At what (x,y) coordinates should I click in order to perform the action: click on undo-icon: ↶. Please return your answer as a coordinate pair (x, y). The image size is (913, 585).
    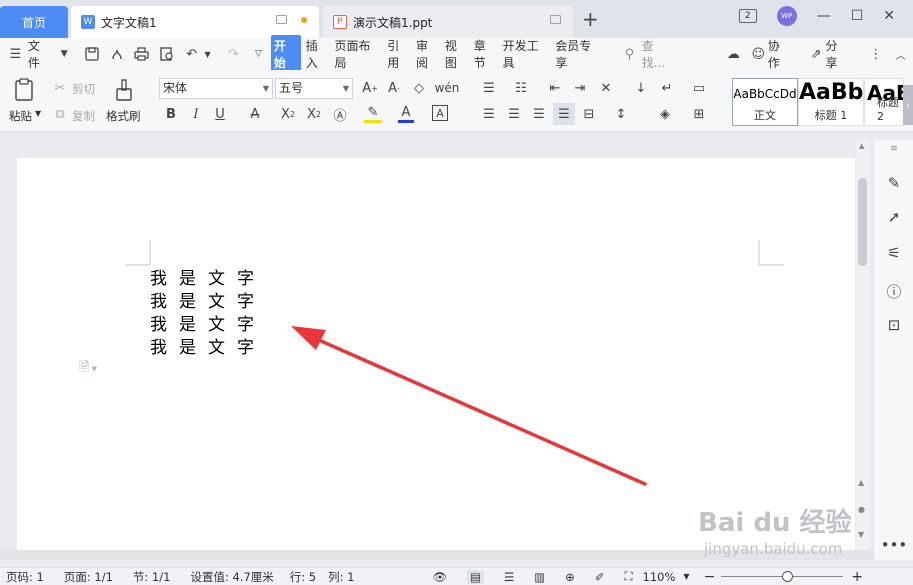
    Looking at the image, I should click on (191, 54).